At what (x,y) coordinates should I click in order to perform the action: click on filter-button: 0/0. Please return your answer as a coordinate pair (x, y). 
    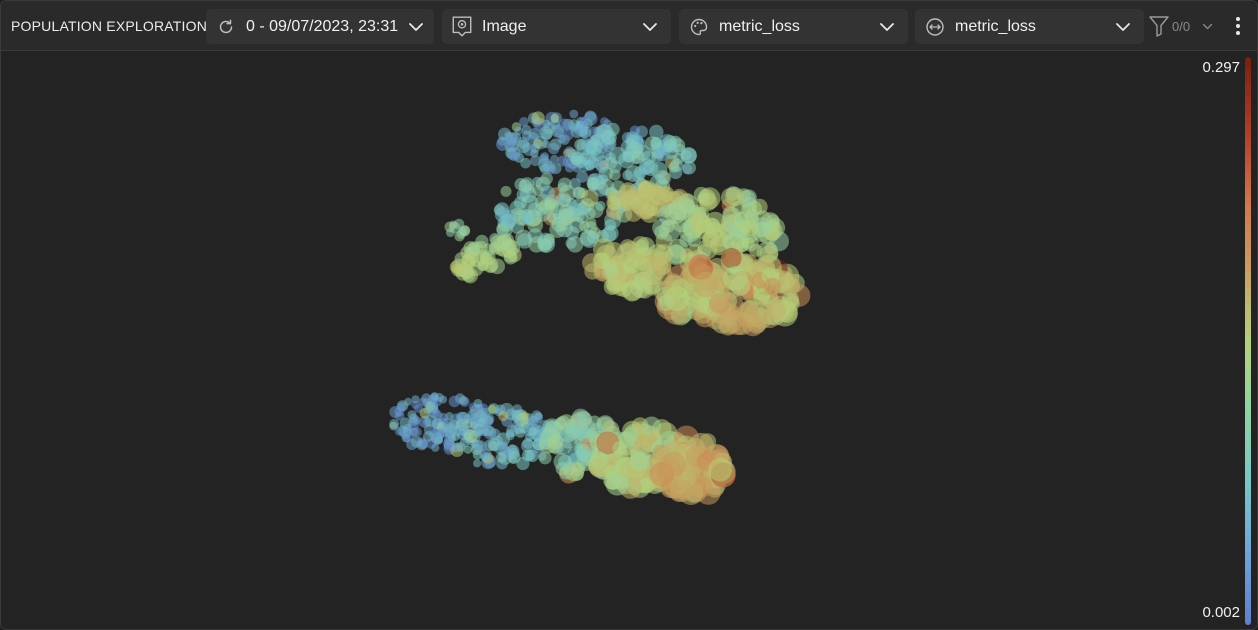
    Looking at the image, I should click on (1183, 27).